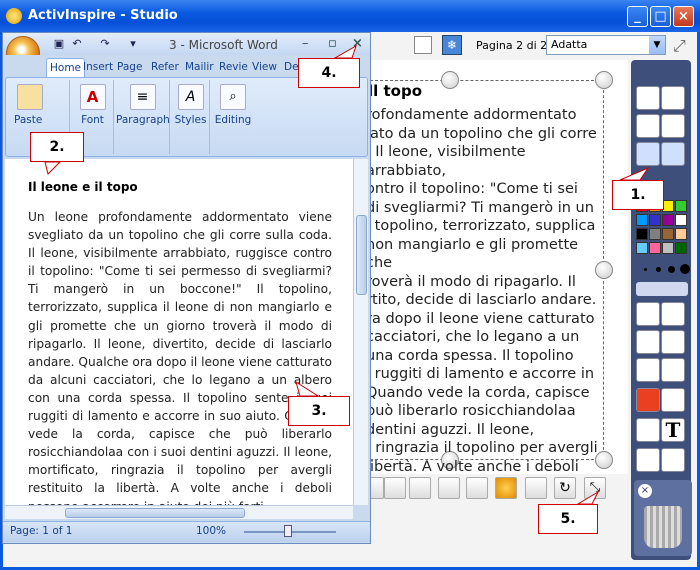 This screenshot has width=700, height=570. Describe the element at coordinates (683, 16) in the screenshot. I see `close-button: ×` at that location.